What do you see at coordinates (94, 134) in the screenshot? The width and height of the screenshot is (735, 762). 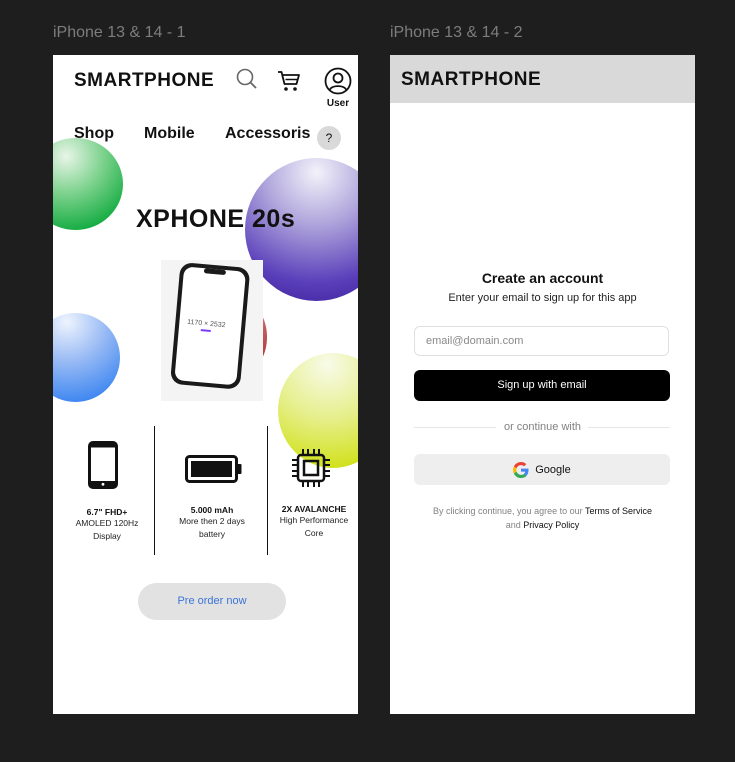 I see `nav-shop: Shop` at bounding box center [94, 134].